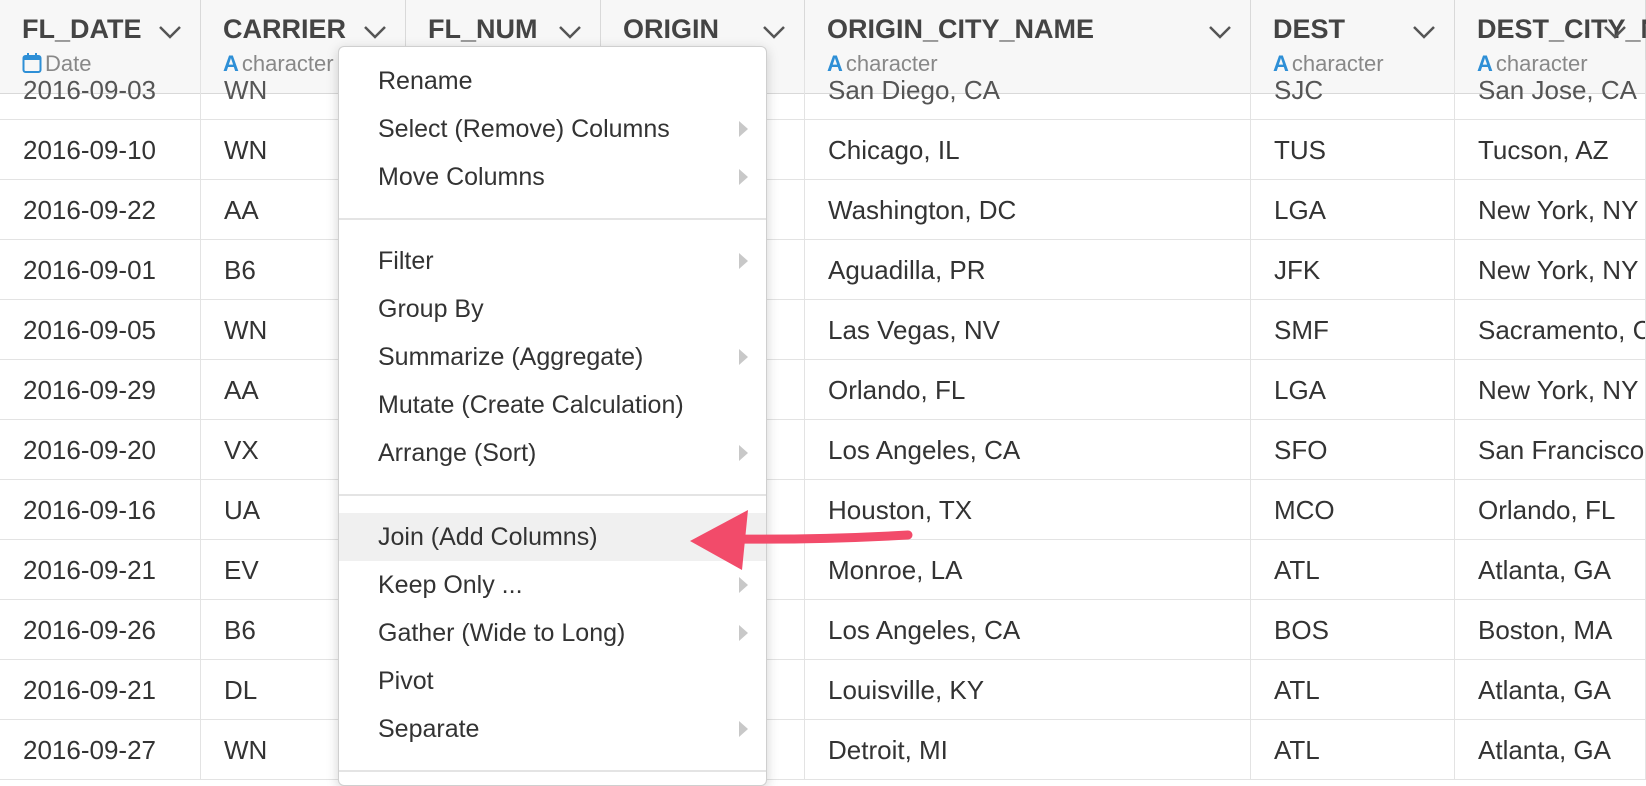 Image resolution: width=1646 pixels, height=786 pixels. Describe the element at coordinates (1550, 90) in the screenshot. I see `table-cell: San Jose, CA` at that location.